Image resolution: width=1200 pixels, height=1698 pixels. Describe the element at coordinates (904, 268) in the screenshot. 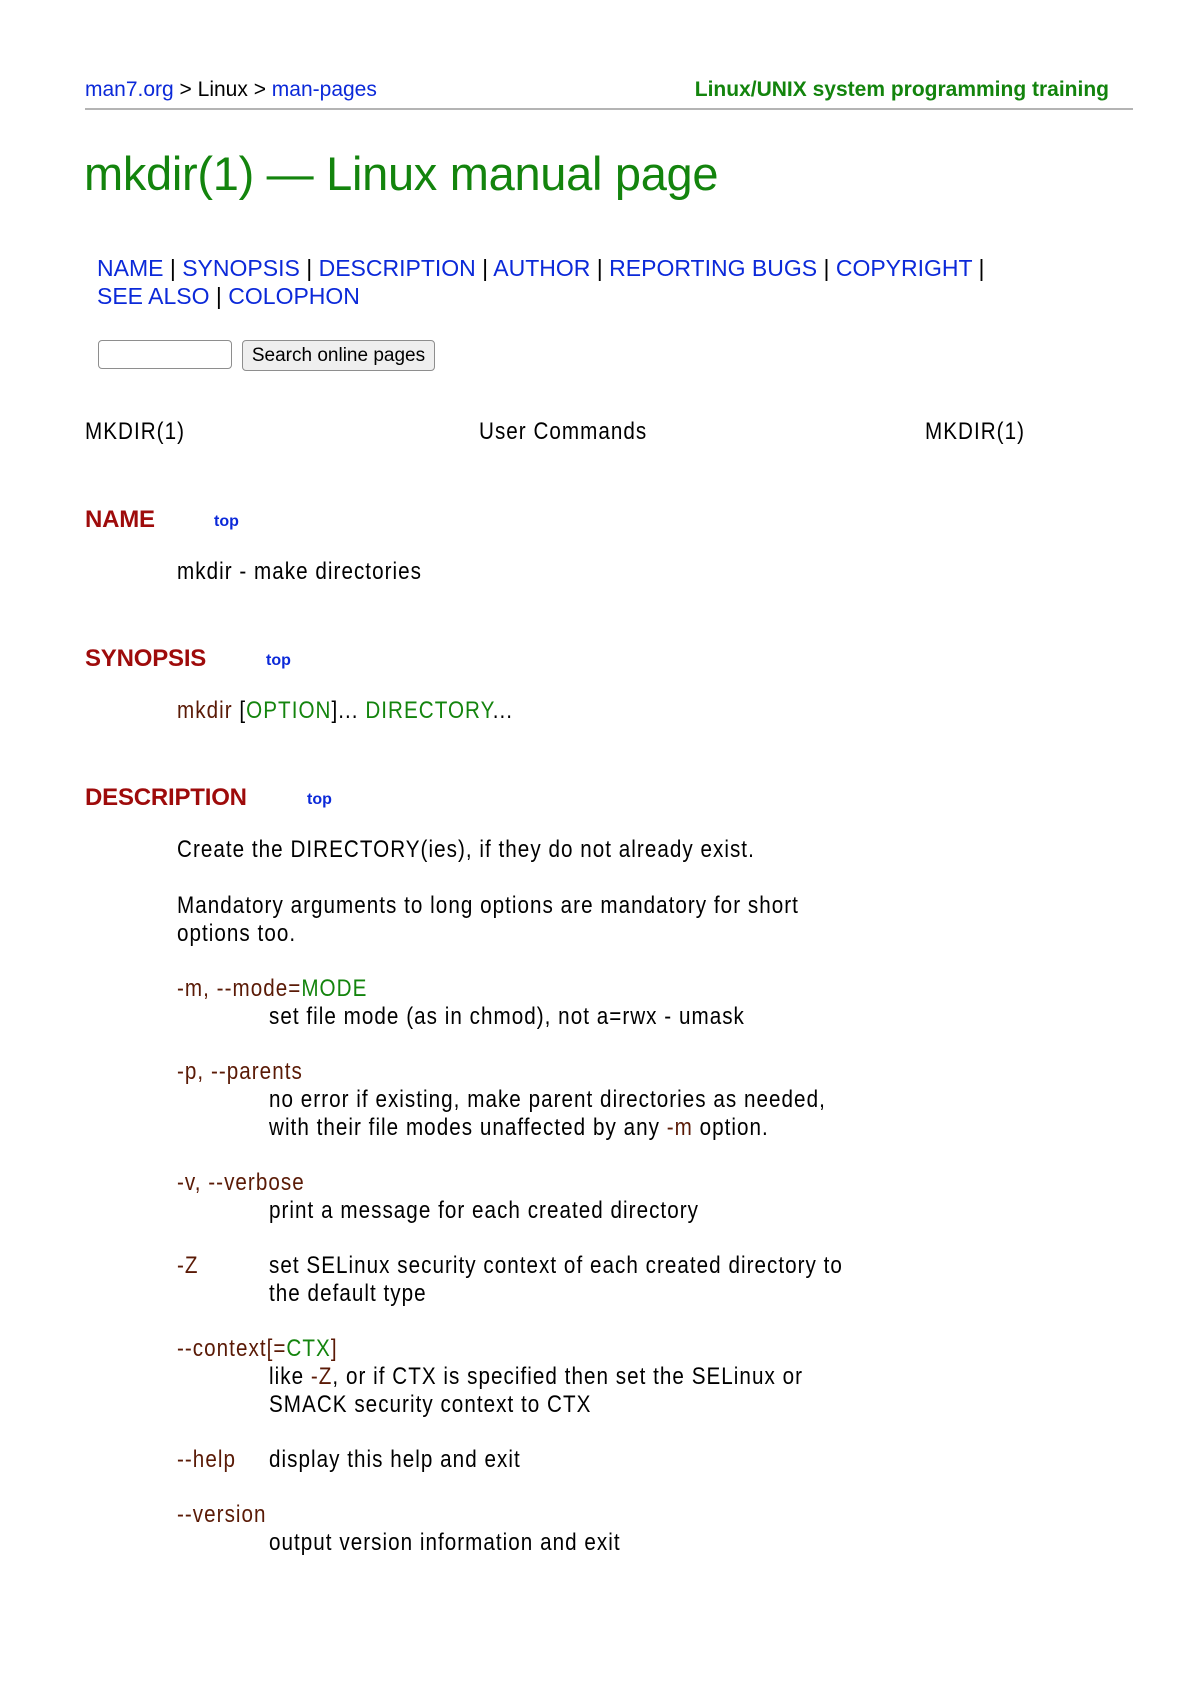

I see `toc-link-copyright: COPYRIGHT` at that location.